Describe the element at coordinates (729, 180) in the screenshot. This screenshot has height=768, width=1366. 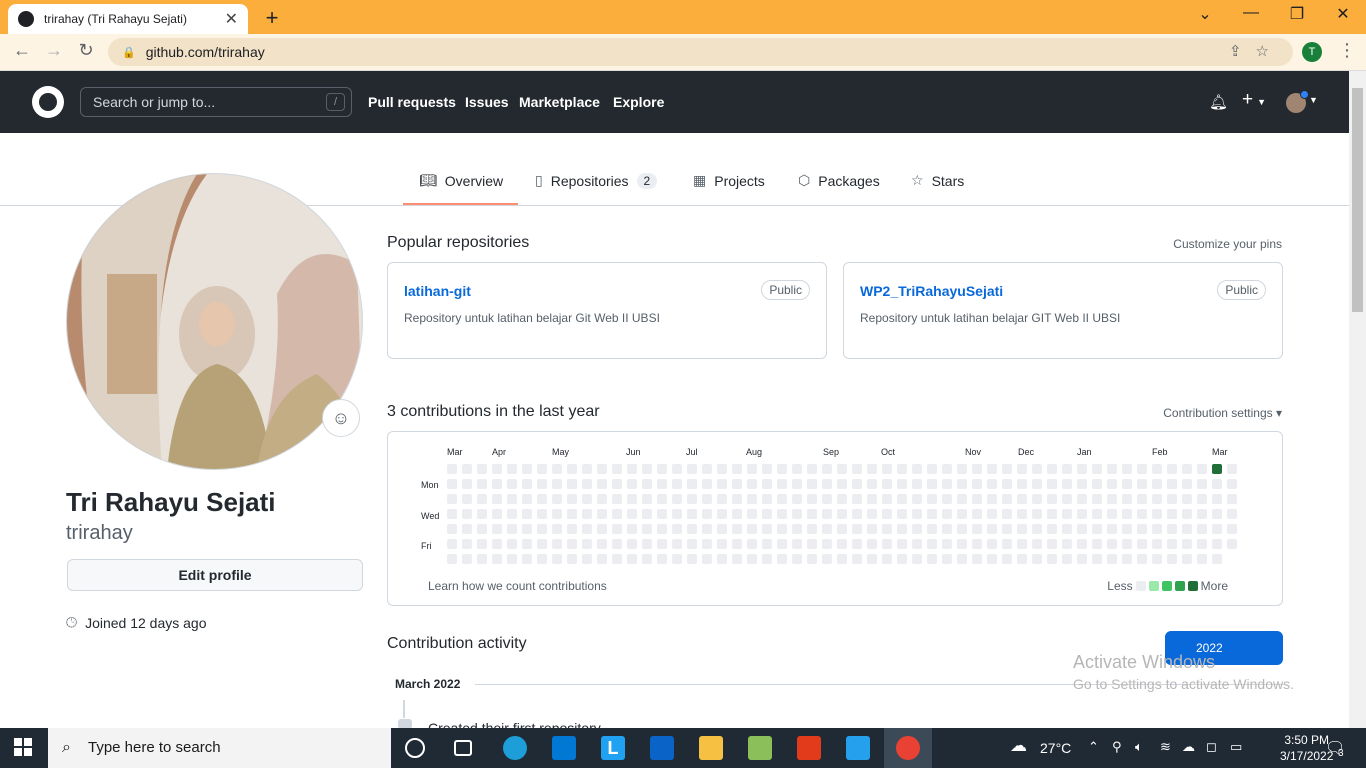
I see `tab-projects: ▦ Projects` at that location.